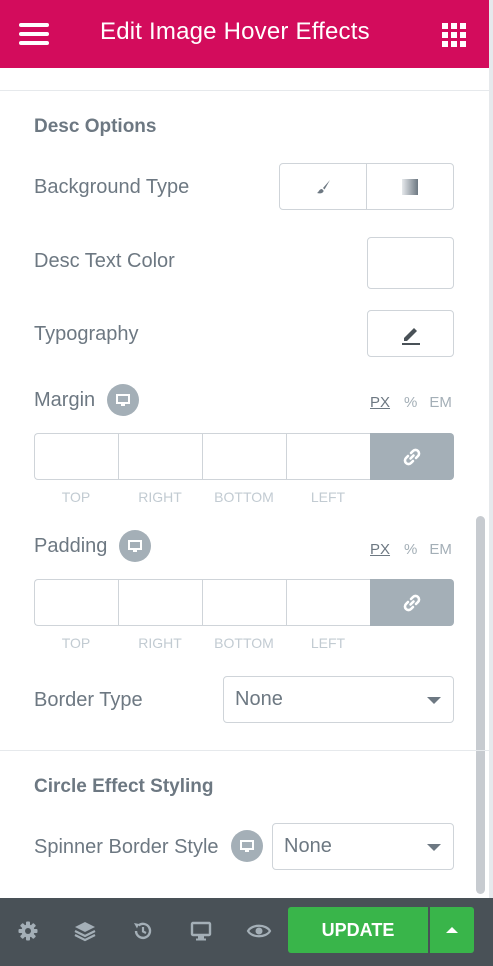 The image size is (493, 966). Describe the element at coordinates (328, 602) in the screenshot. I see `padding-left-input` at that location.